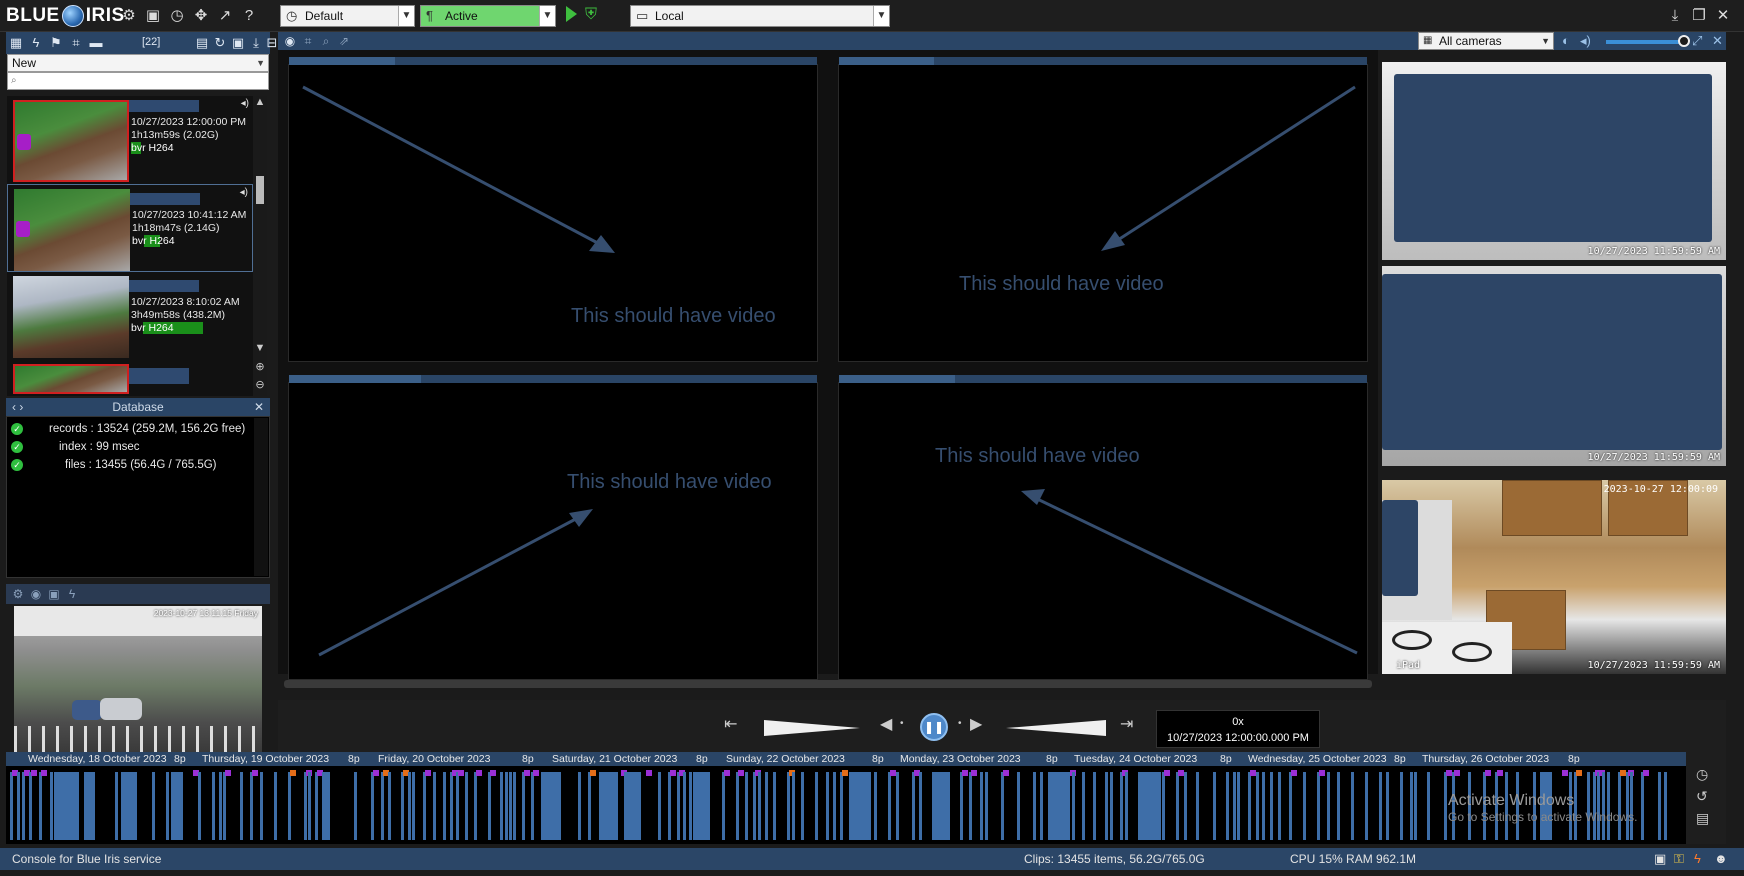 Image resolution: width=1744 pixels, height=876 pixels. What do you see at coordinates (260, 384) in the screenshot?
I see `zoom-out-icon: ⊖` at bounding box center [260, 384].